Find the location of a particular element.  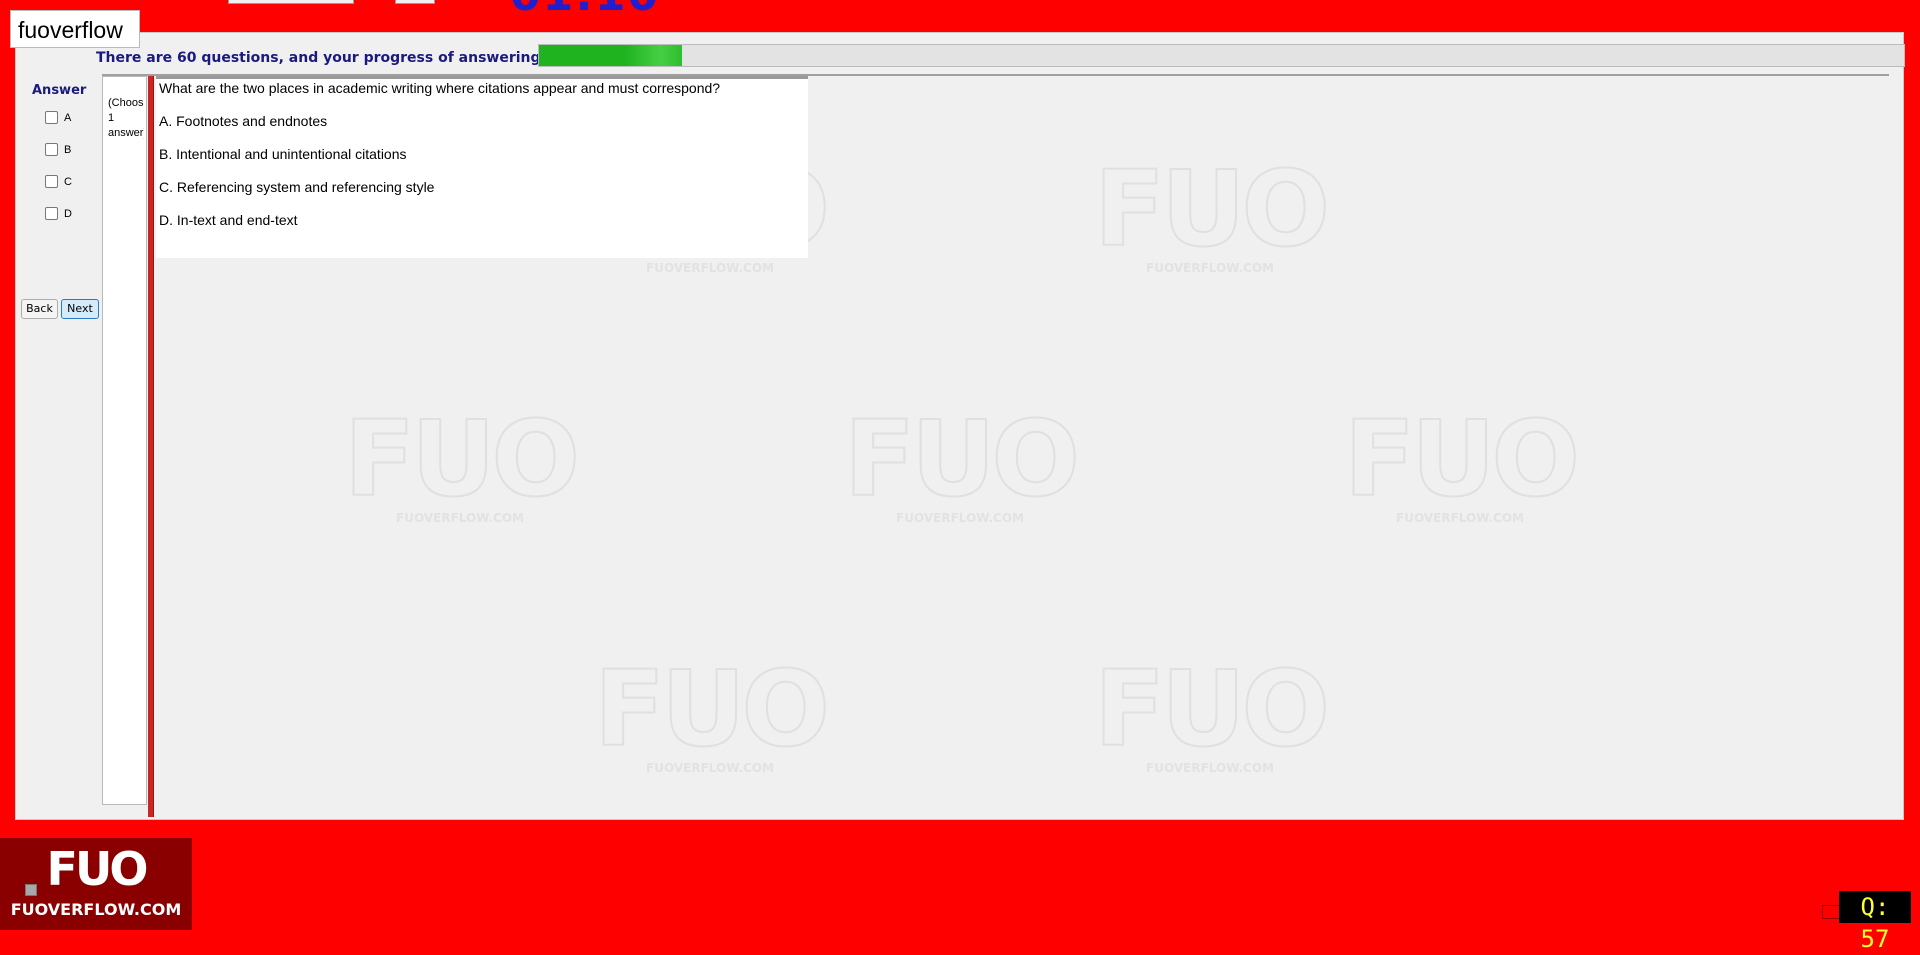

answer-option-a: A is located at coordinates (58, 117).